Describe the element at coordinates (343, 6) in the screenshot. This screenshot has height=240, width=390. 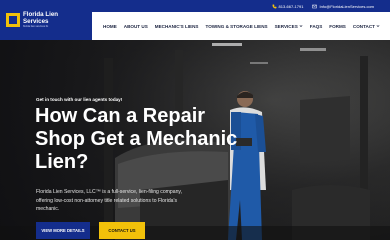
I see `email-link: Info@FloridaLienServices.com` at that location.